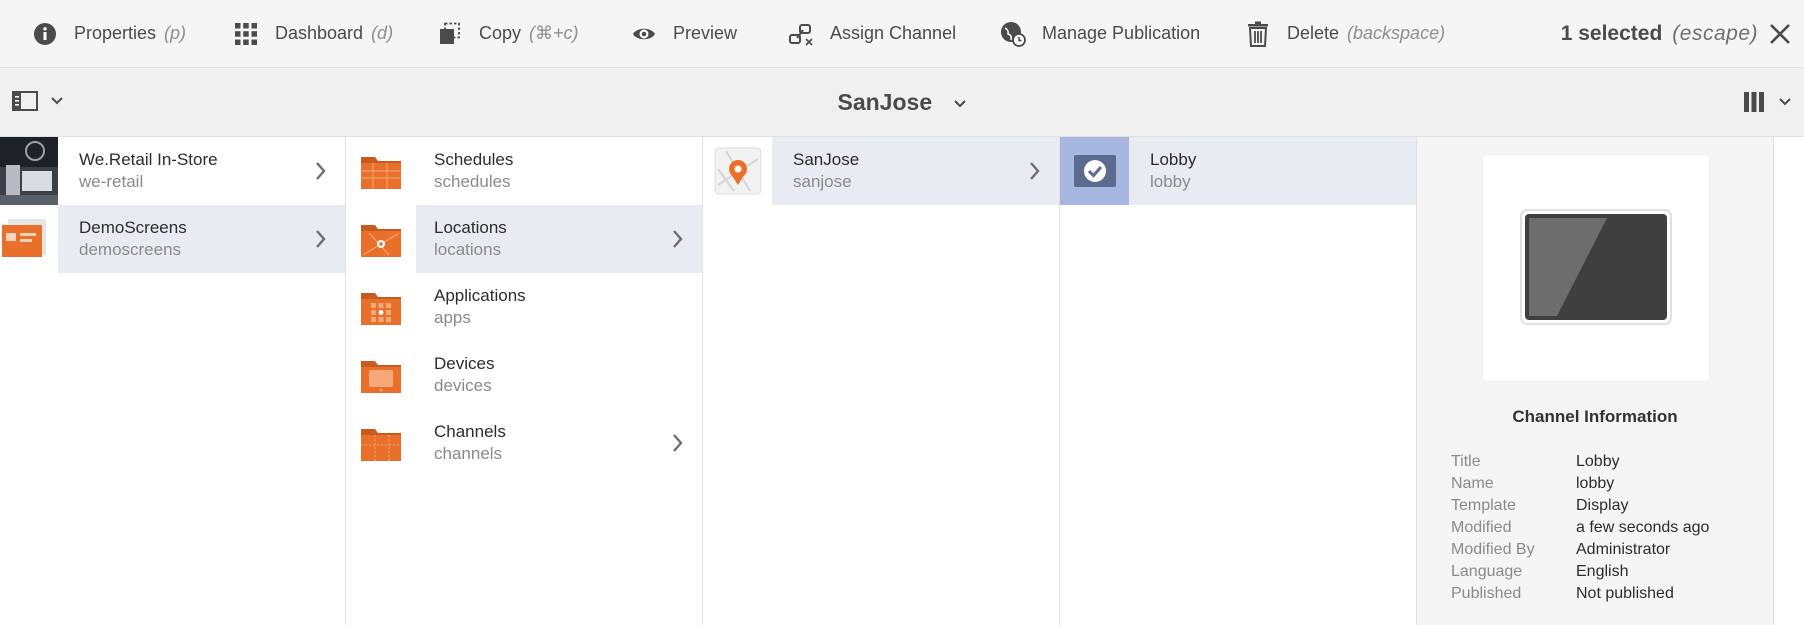 Image resolution: width=1804 pixels, height=625 pixels. What do you see at coordinates (524, 171) in the screenshot?
I see `list-item-schedules: Schedules schedules` at bounding box center [524, 171].